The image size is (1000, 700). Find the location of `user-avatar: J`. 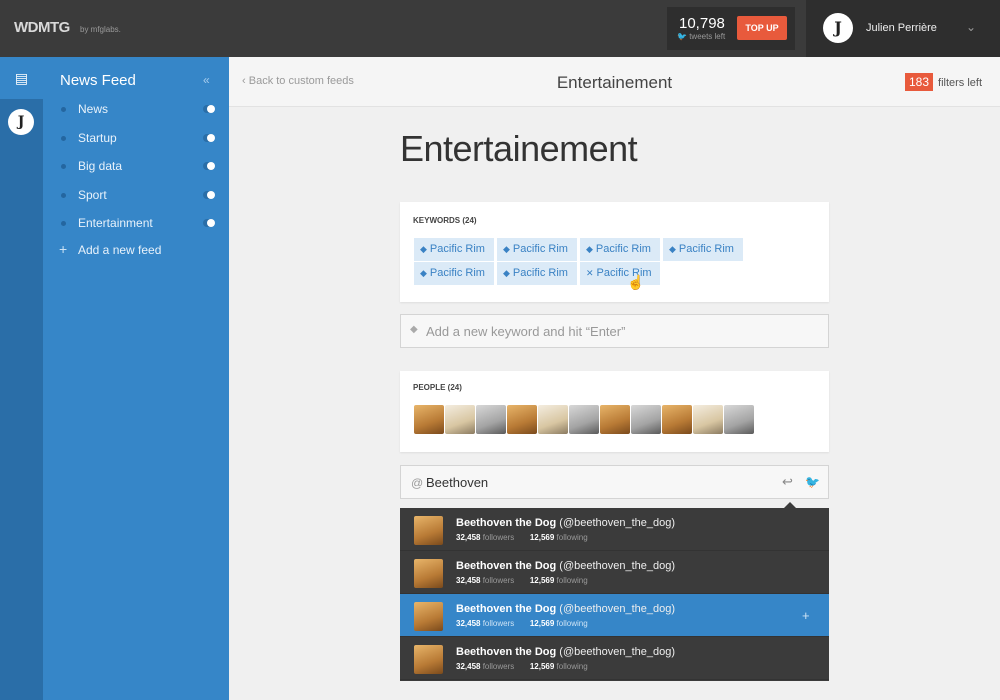

user-avatar: J is located at coordinates (838, 28).